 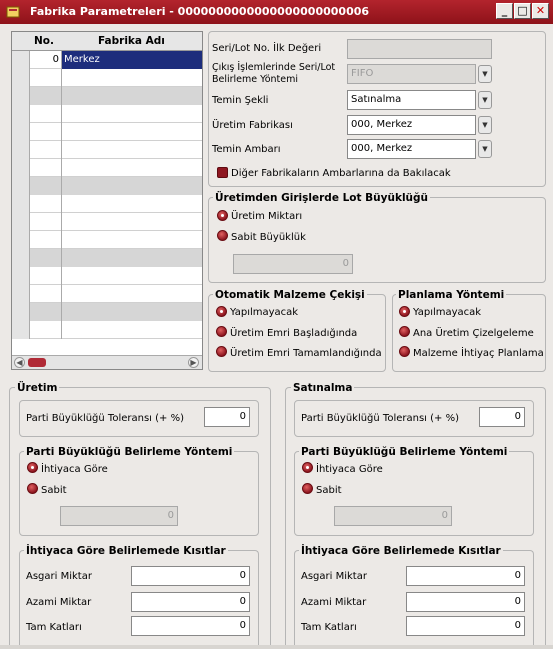 What do you see at coordinates (32, 488) in the screenshot?
I see `uretim-sabit-radio` at bounding box center [32, 488].